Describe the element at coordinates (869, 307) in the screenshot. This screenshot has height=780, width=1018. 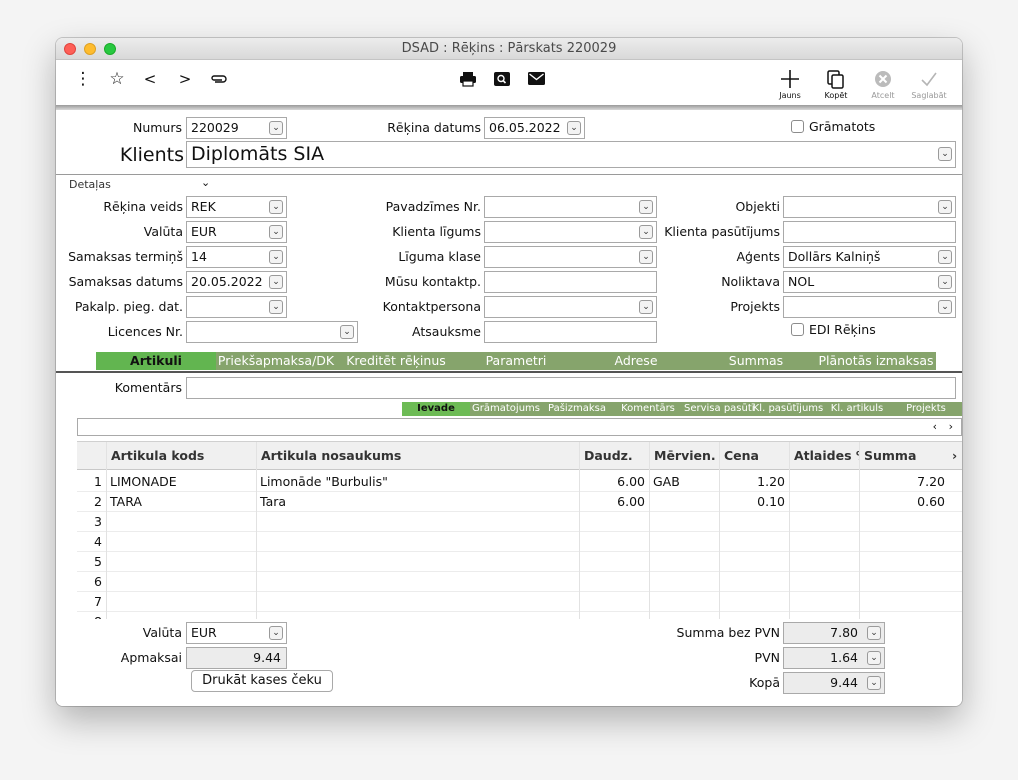
I see `projekts-field: ⌄` at that location.